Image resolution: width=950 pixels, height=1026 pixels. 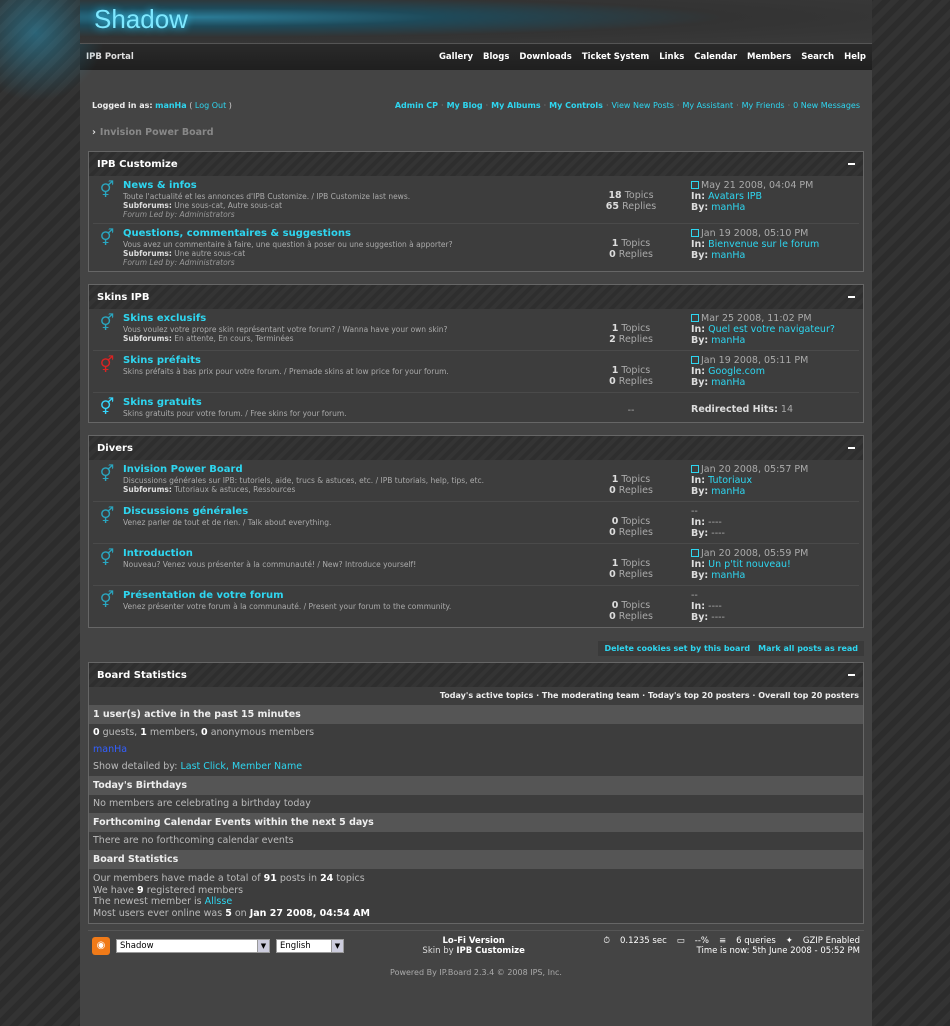 What do you see at coordinates (855, 57) in the screenshot?
I see `nav-link-help: Help` at bounding box center [855, 57].